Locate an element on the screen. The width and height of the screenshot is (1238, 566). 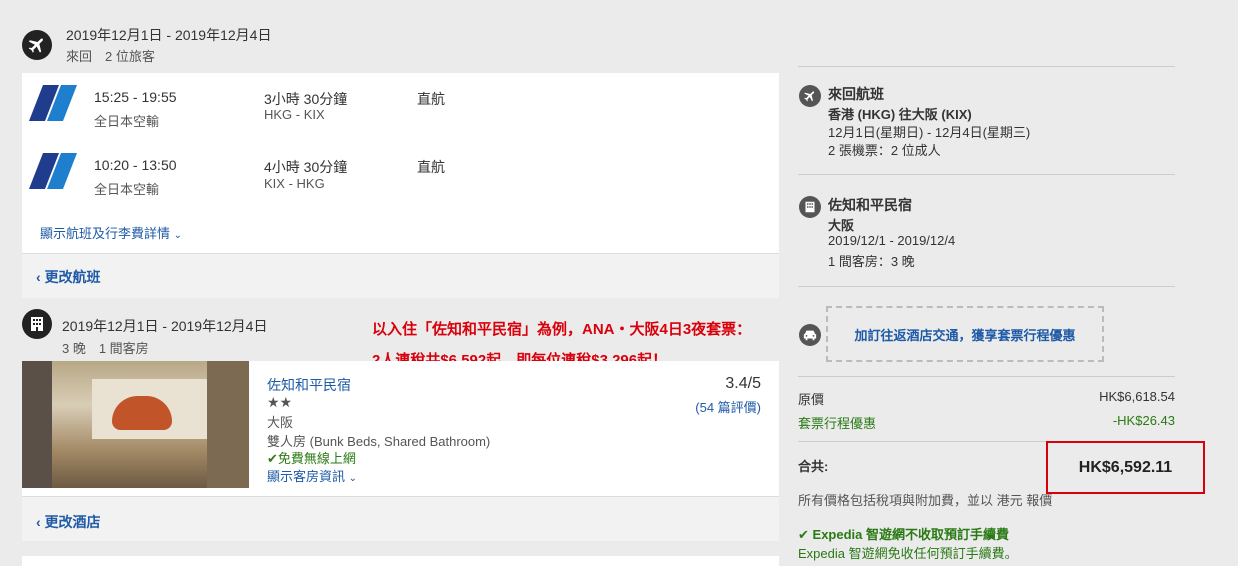
transfer-offer-link: 加訂往返酒店交通，獲享套票行程優惠 is located at coordinates (964, 334).